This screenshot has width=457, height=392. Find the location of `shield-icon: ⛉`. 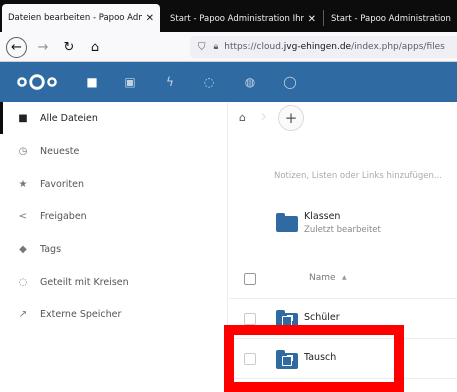

shield-icon: ⛉ is located at coordinates (202, 47).